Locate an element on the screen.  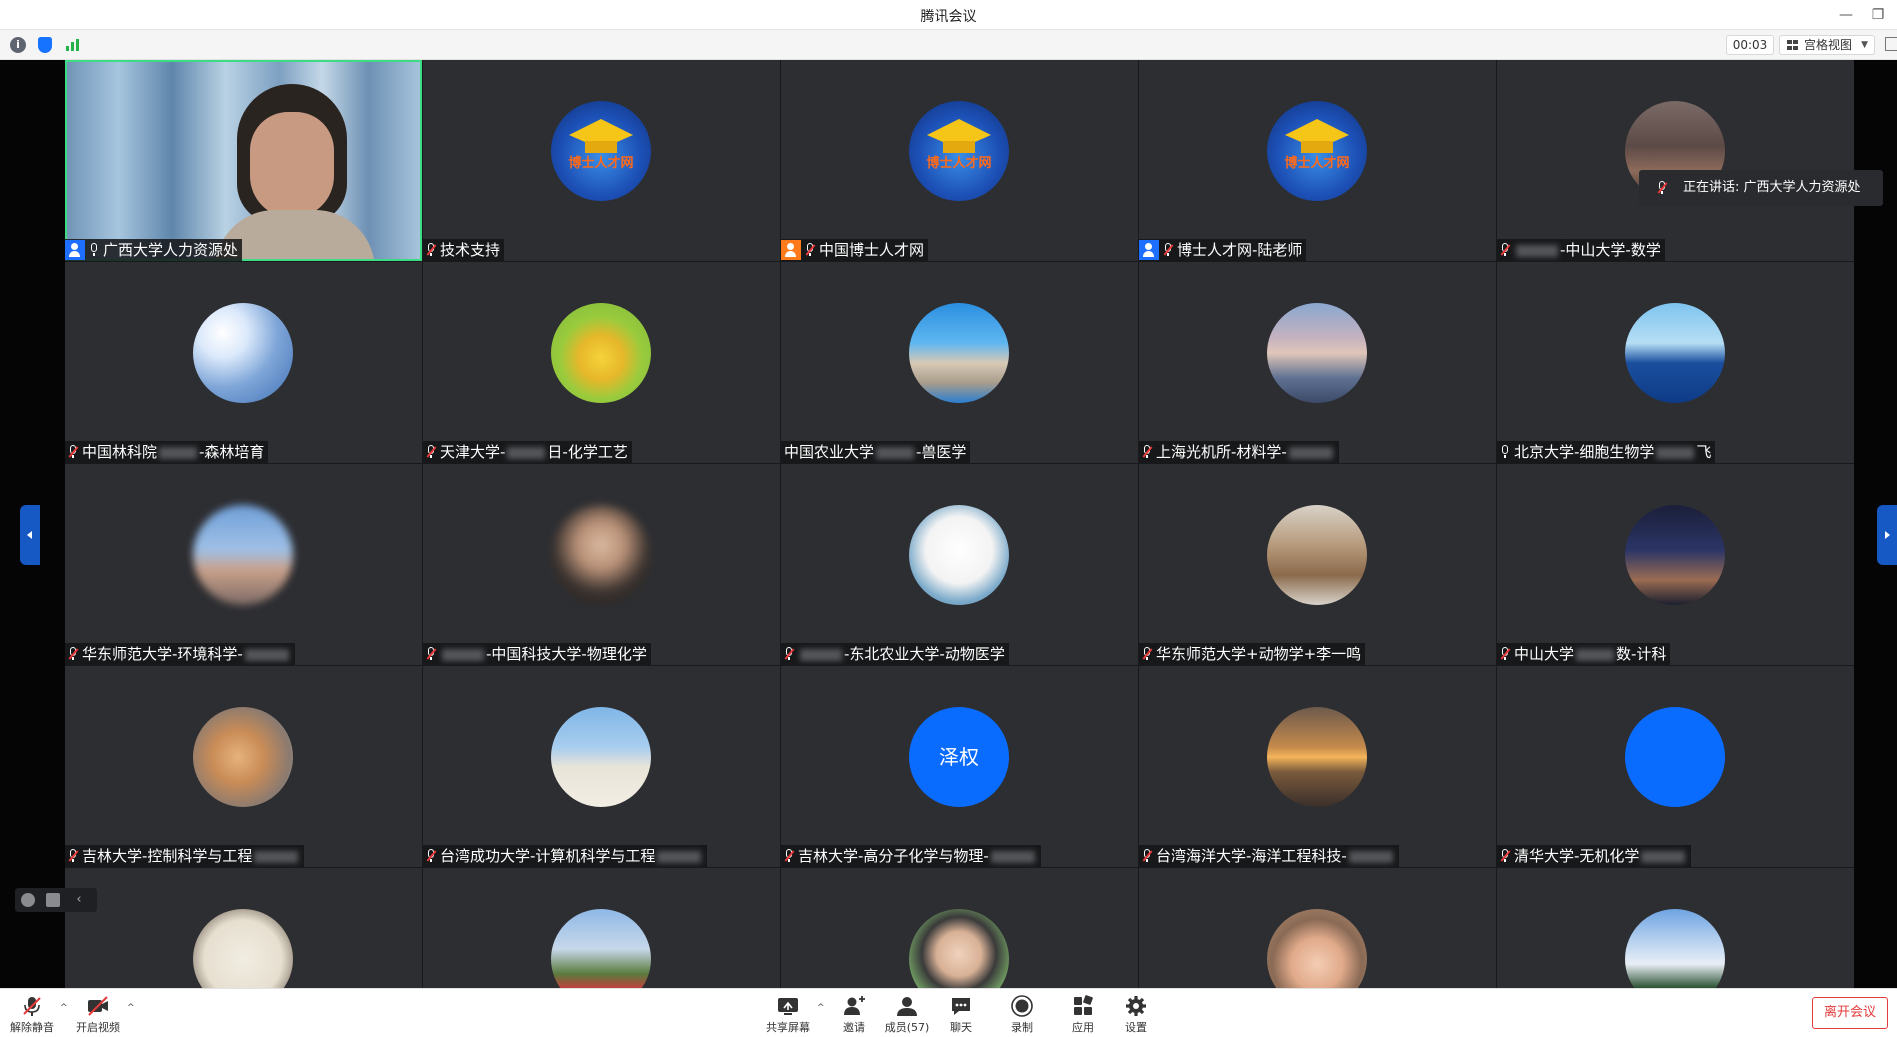
start-video-button: 开启视频 is located at coordinates (98, 1013).